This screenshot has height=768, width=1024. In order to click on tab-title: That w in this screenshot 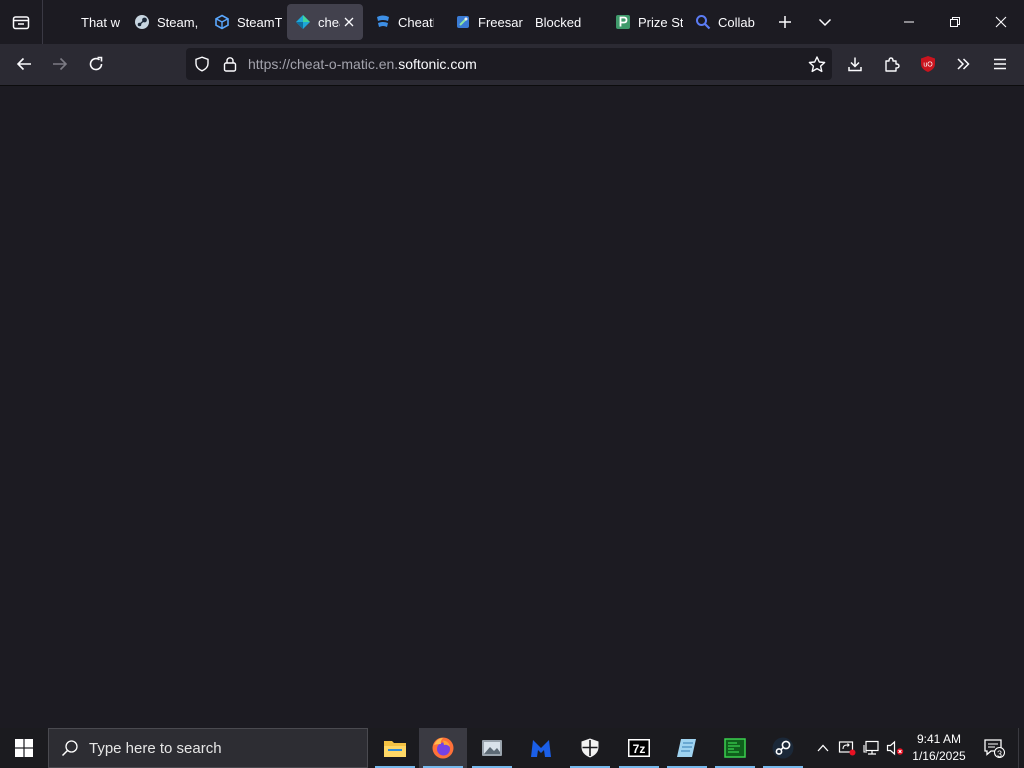, I will do `click(101, 22)`.